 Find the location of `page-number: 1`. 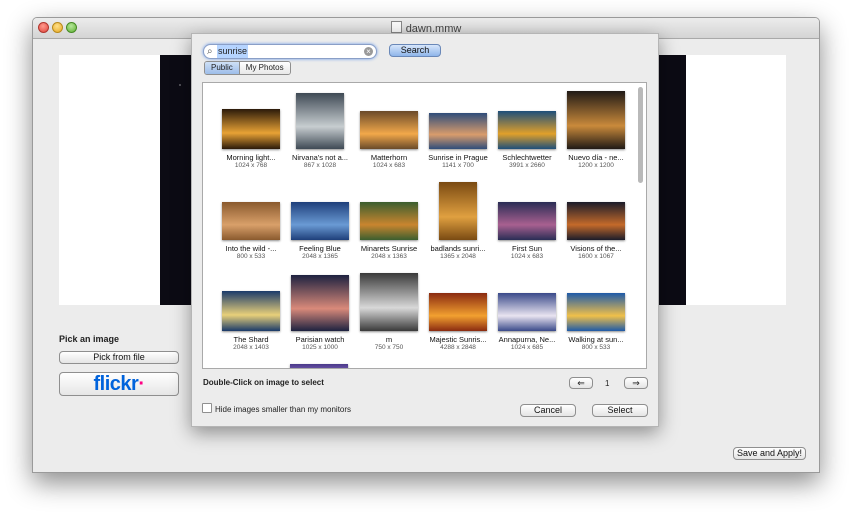

page-number: 1 is located at coordinates (607, 383).